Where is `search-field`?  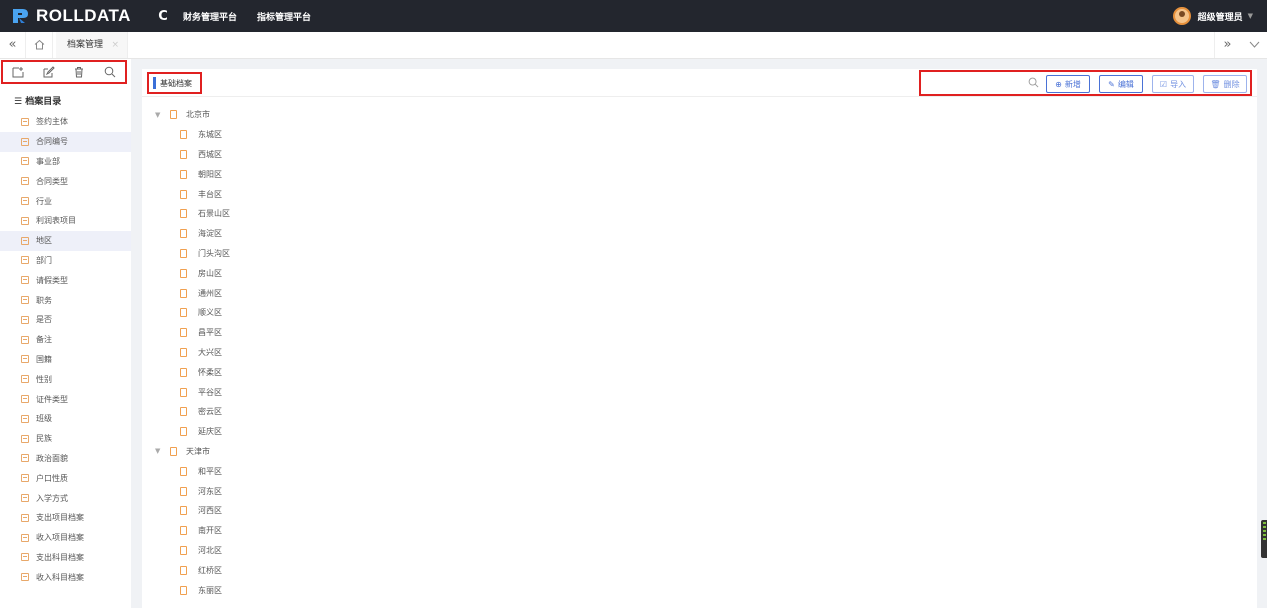 search-field is located at coordinates (975, 83).